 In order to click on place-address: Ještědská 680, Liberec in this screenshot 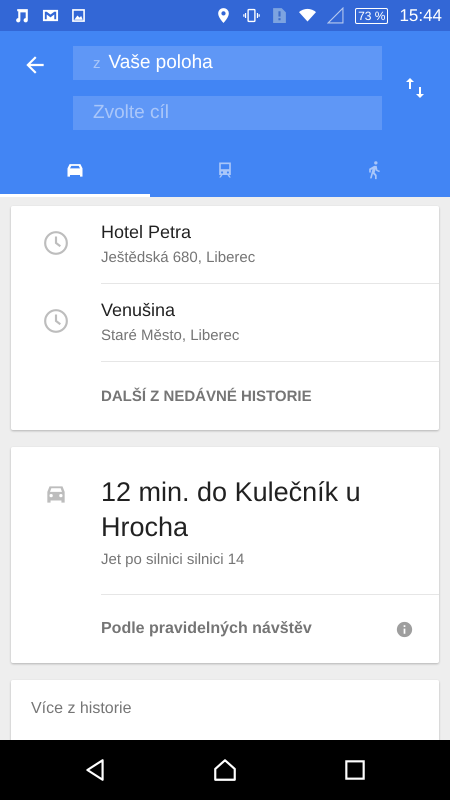, I will do `click(178, 257)`.